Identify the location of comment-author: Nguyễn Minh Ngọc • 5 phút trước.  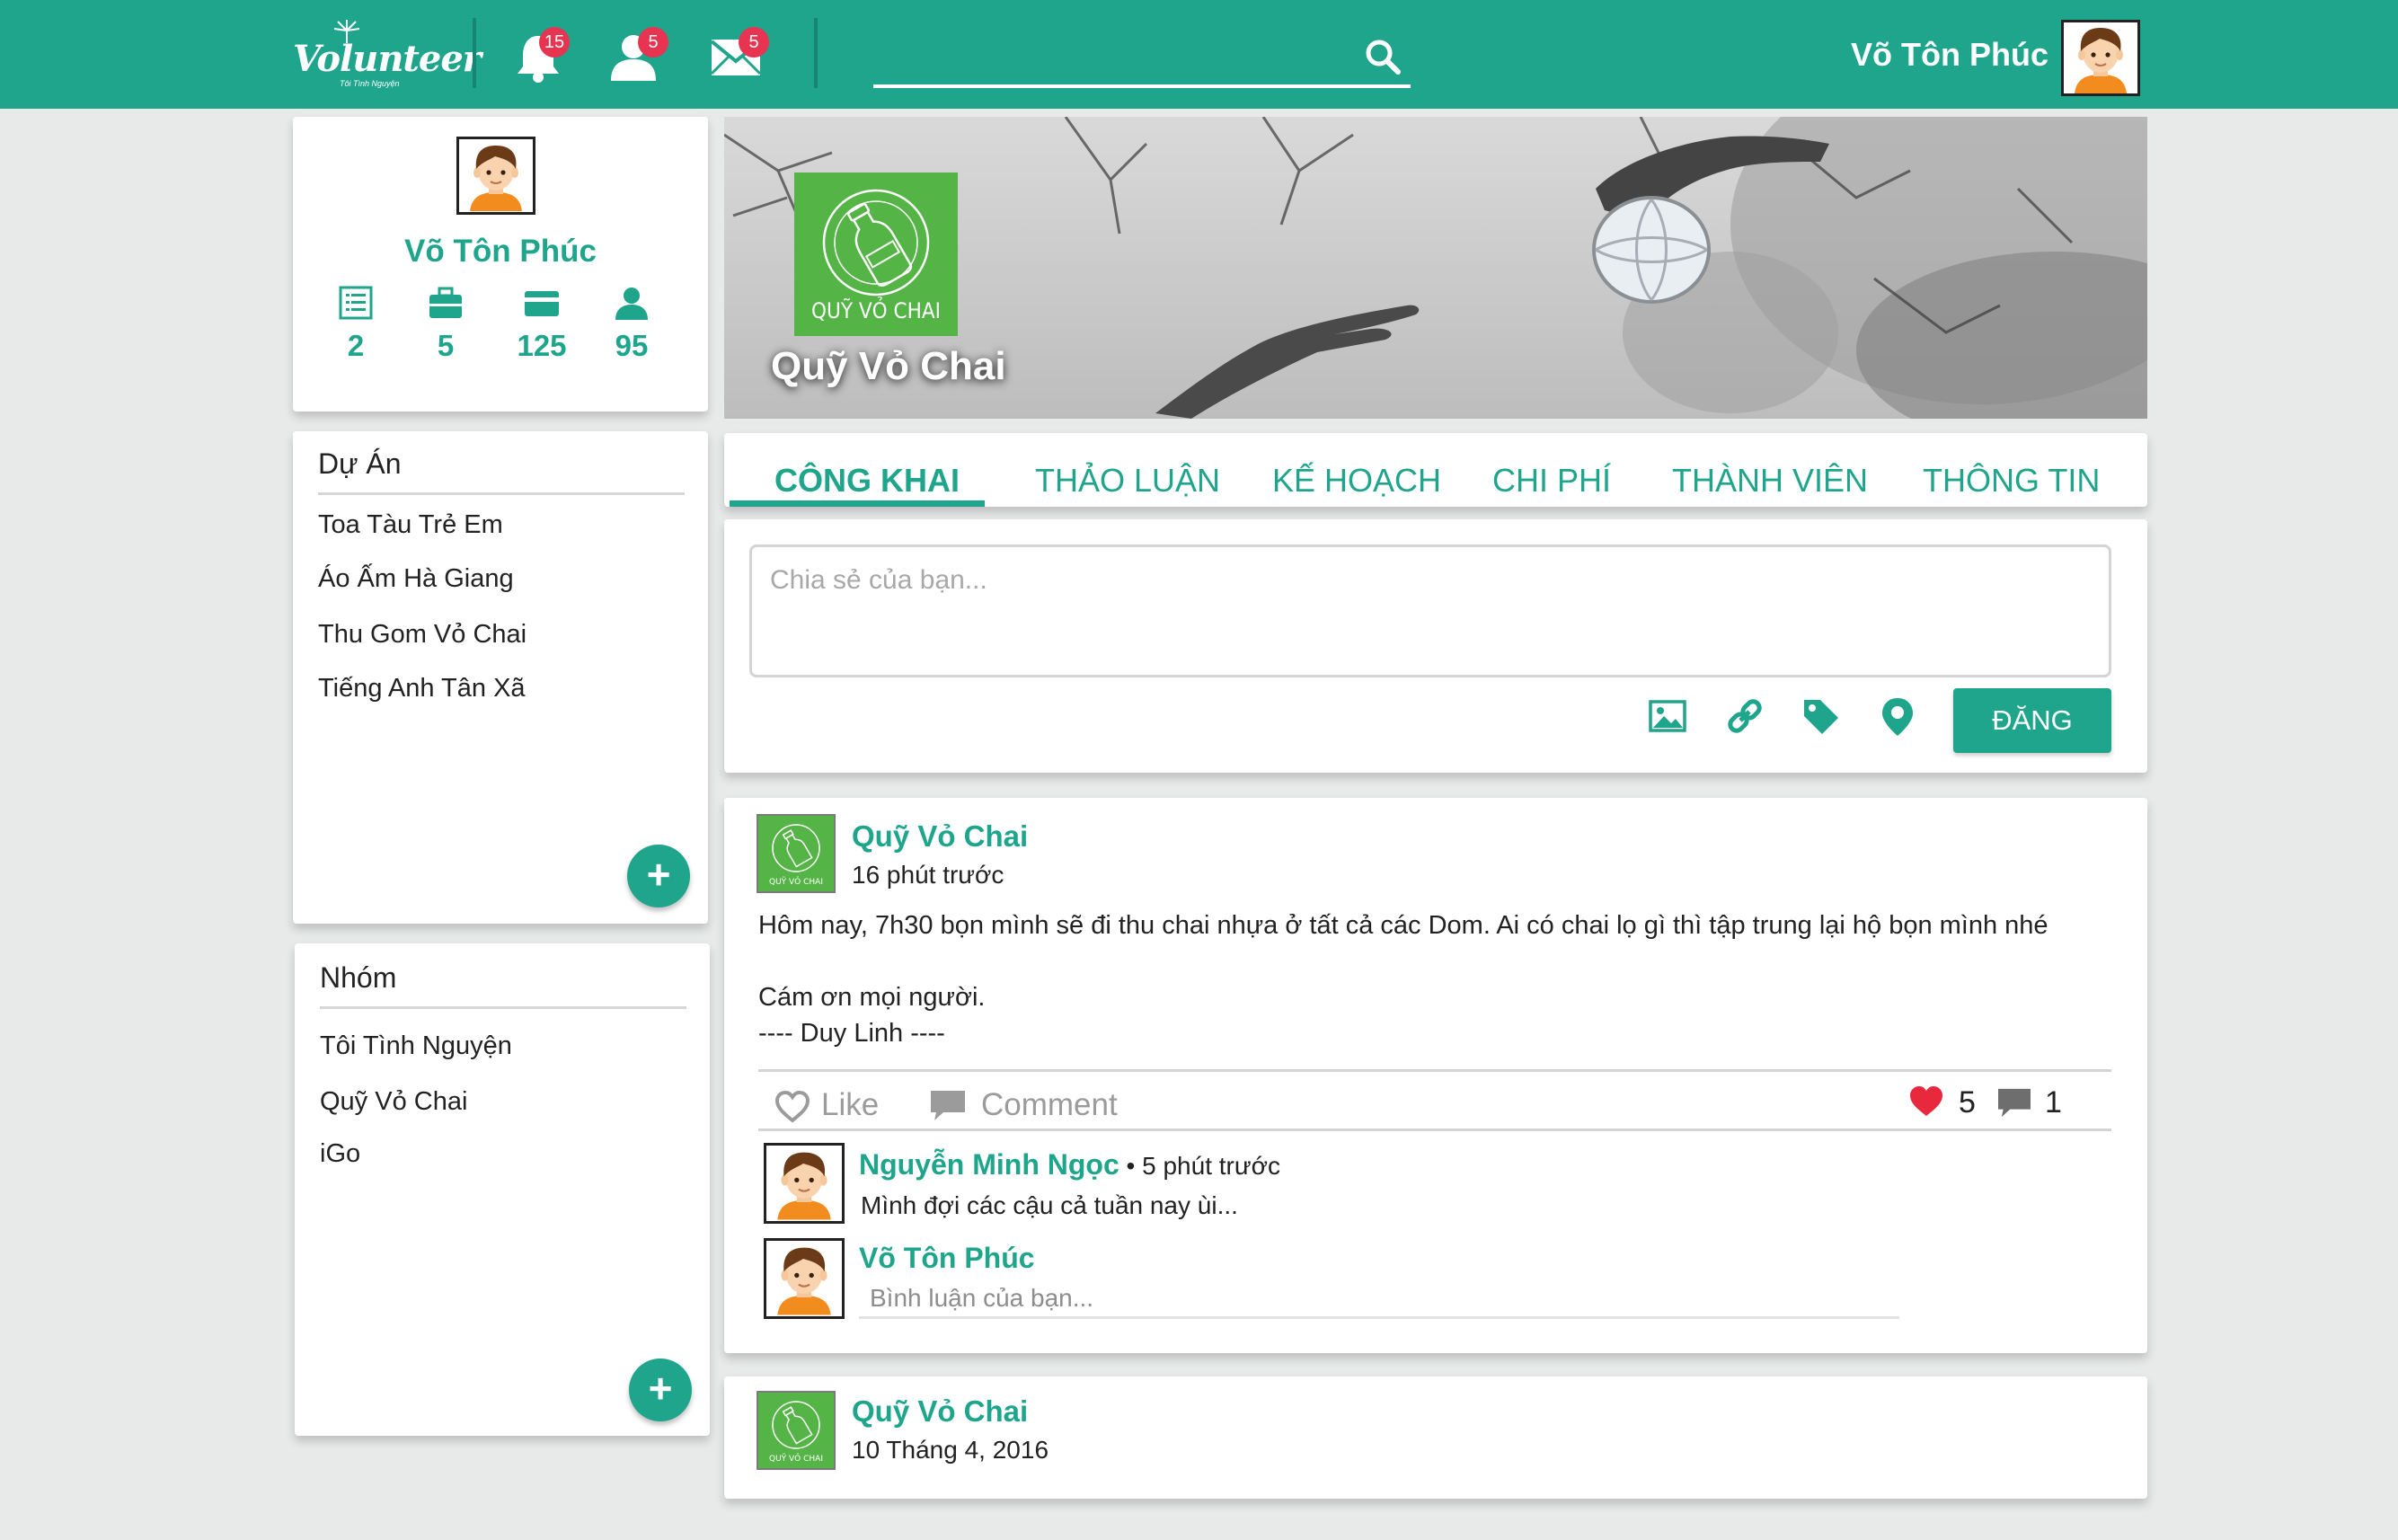
(1069, 1165).